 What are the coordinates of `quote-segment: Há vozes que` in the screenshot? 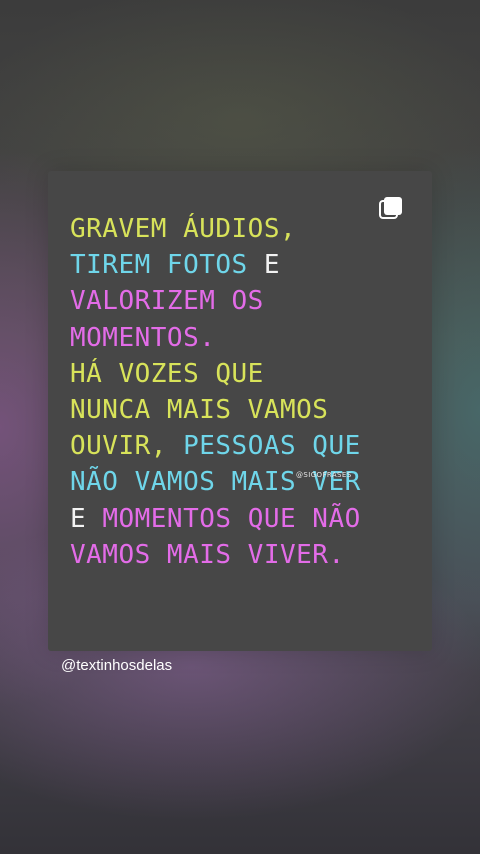 It's located at (167, 373).